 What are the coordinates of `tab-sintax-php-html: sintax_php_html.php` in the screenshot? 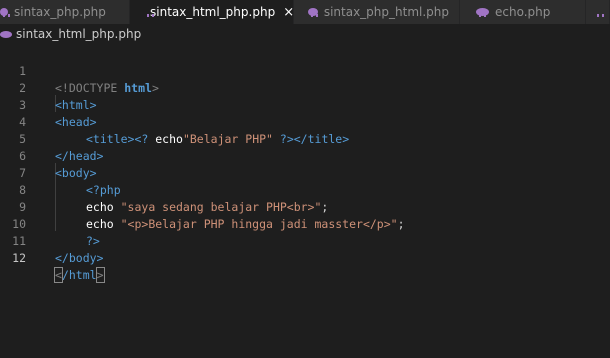 It's located at (377, 12).